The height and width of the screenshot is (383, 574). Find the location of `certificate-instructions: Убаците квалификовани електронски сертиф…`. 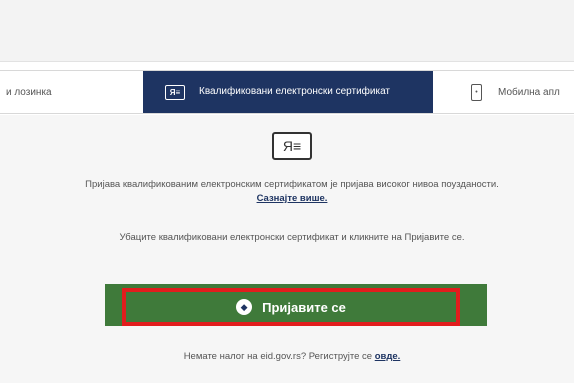

certificate-instructions: Убаците квалификовани електронски сертиф… is located at coordinates (292, 237).